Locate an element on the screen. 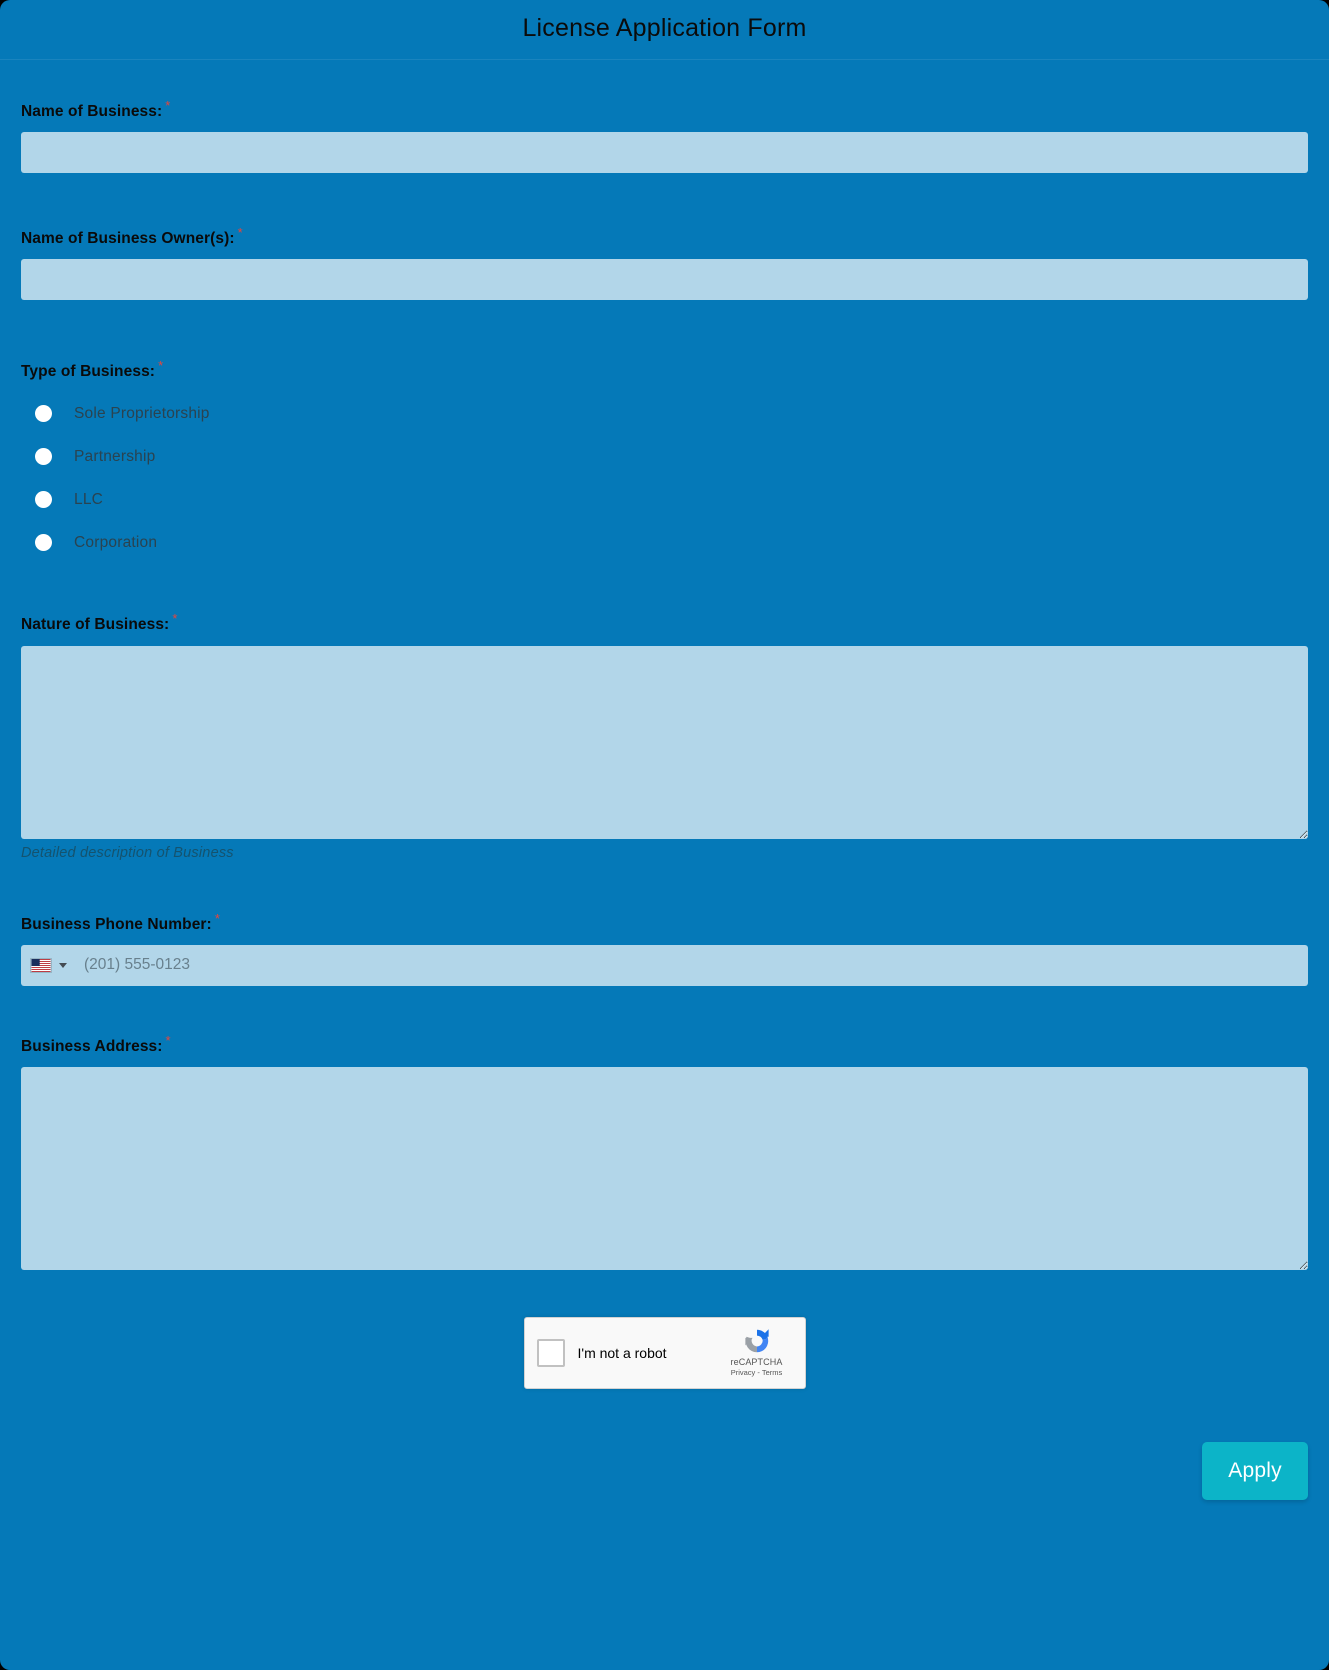 The height and width of the screenshot is (1670, 1329). business-owners-label: Name of Business Owner(s): * is located at coordinates (132, 236).